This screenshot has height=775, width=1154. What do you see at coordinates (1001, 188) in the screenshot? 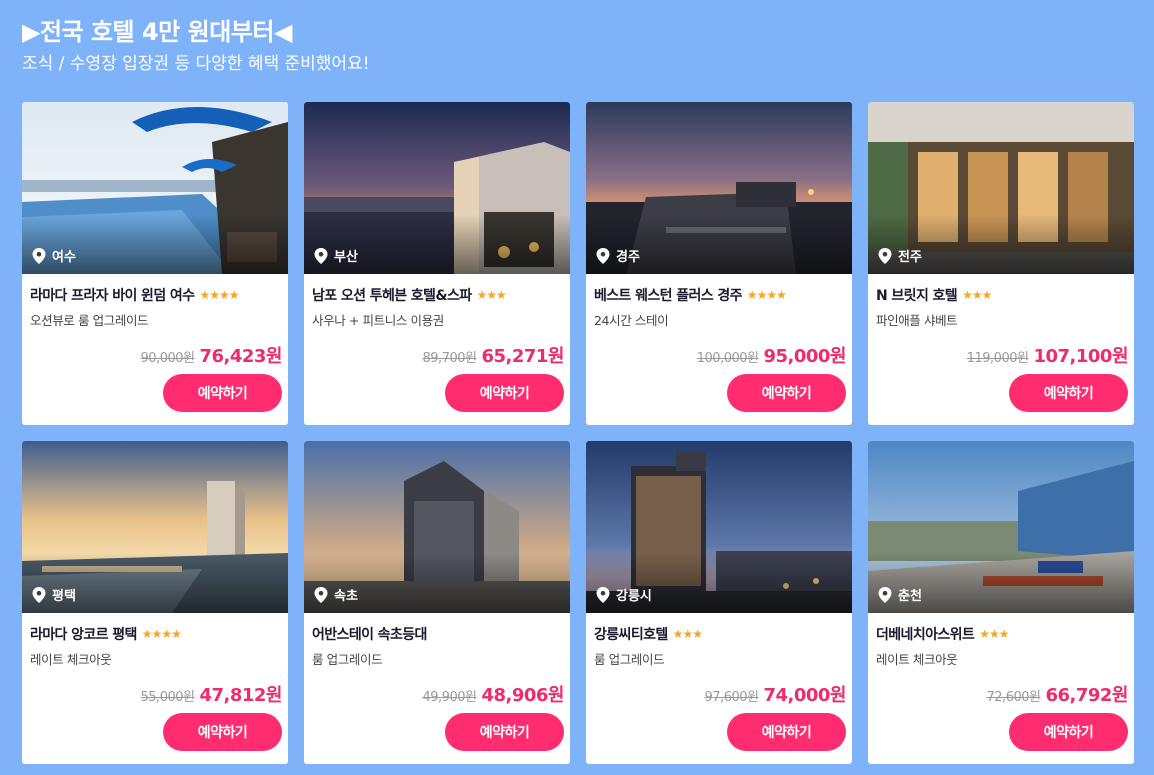
I see `hotel-photo: 전주` at bounding box center [1001, 188].